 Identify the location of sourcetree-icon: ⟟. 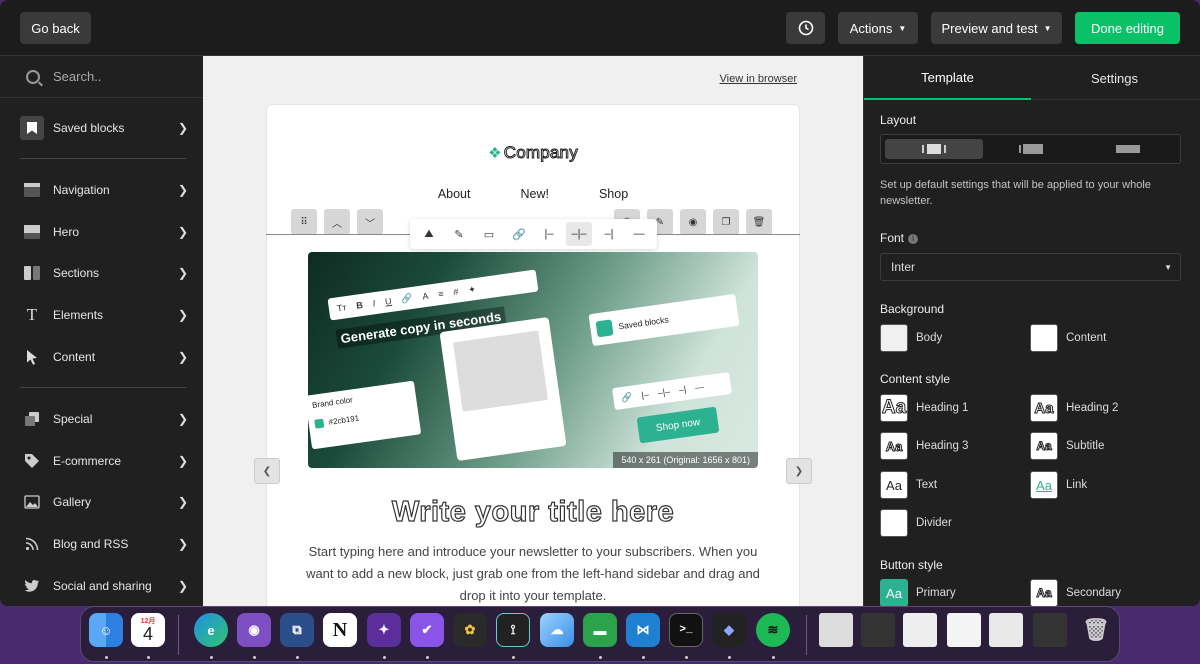
(513, 630).